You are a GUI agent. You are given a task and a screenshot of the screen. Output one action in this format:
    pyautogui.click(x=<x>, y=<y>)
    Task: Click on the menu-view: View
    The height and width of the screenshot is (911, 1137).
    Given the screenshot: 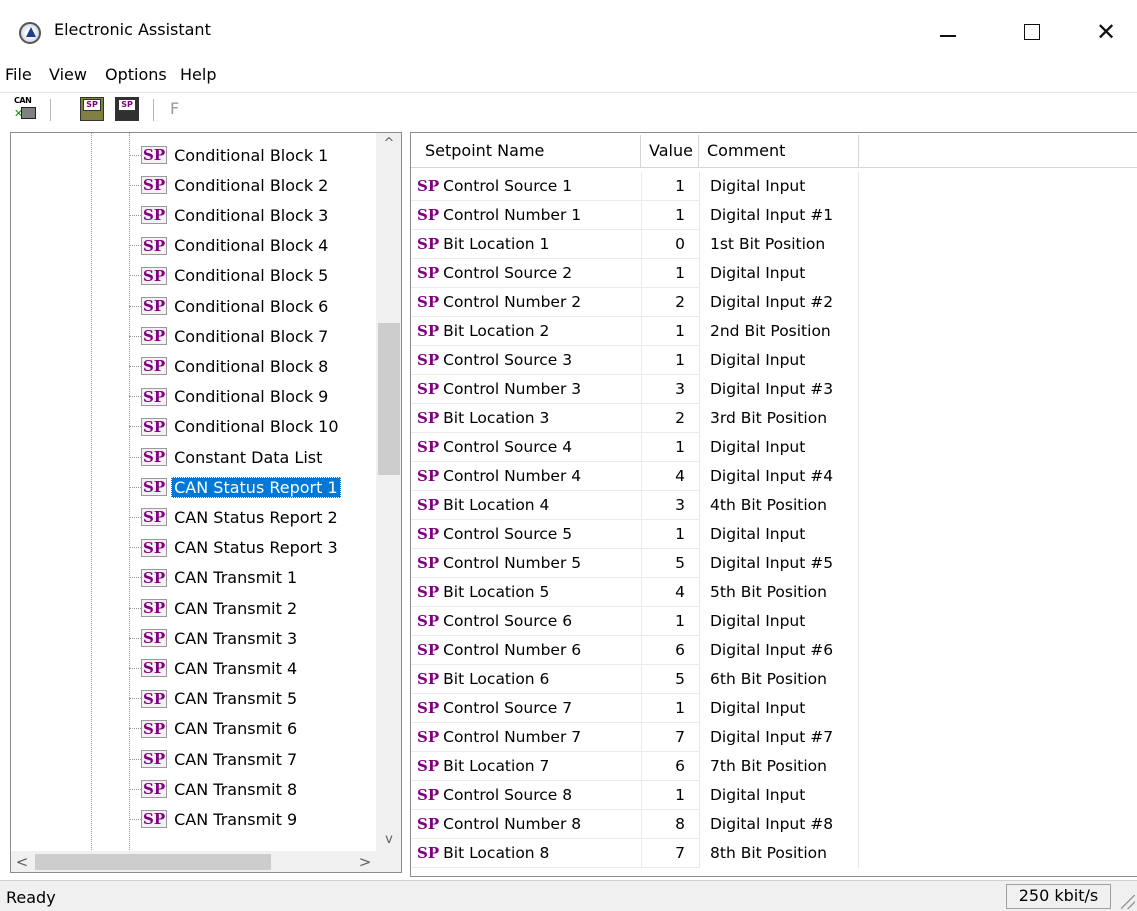 What is the action you would take?
    pyautogui.click(x=68, y=74)
    